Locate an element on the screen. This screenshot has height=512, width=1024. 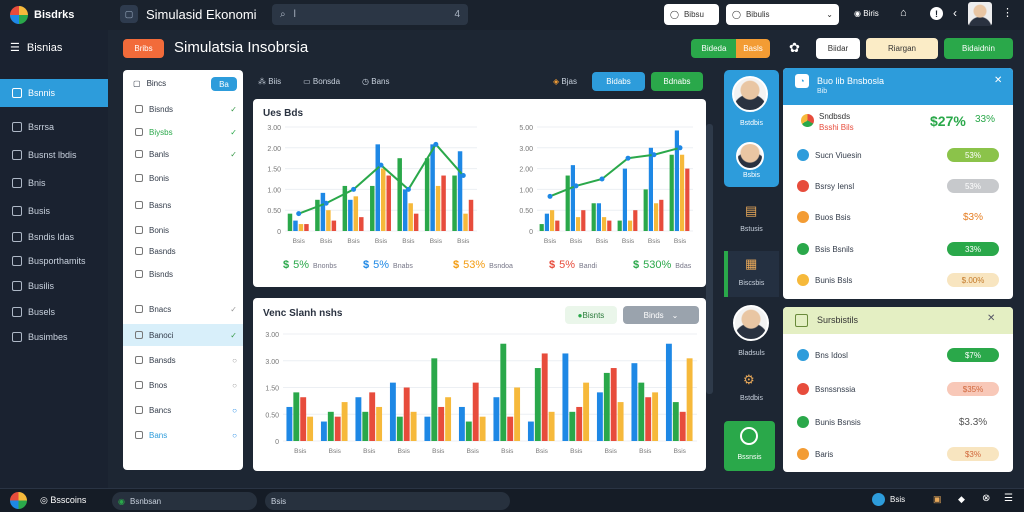
header-cream-button: Riargan is located at coordinates (902, 48).